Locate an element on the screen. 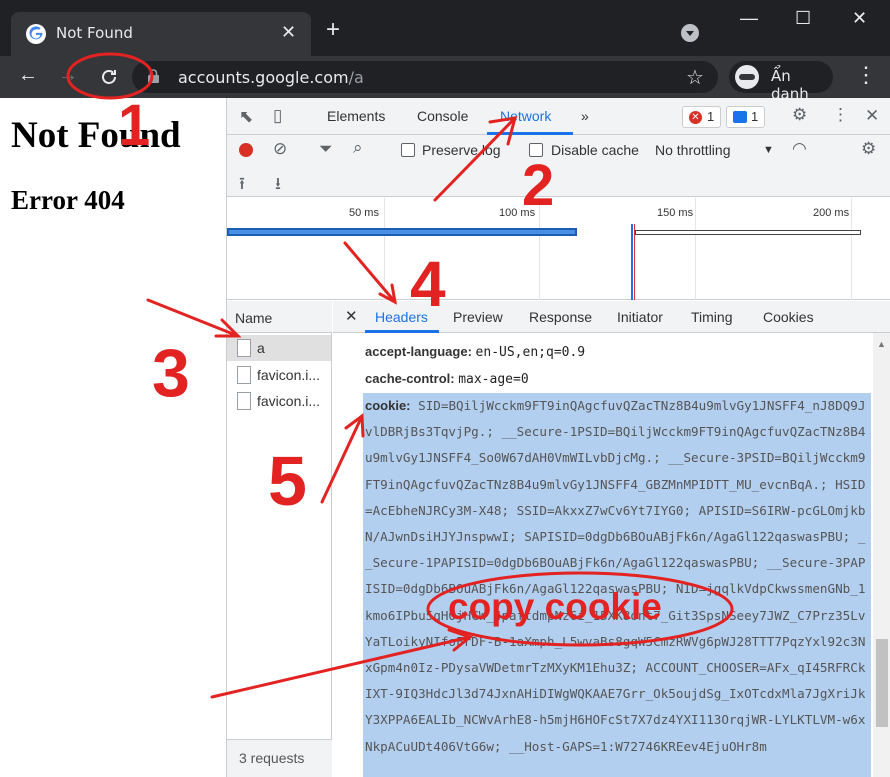 The width and height of the screenshot is (890, 777). message-badge: 1 is located at coordinates (746, 117).